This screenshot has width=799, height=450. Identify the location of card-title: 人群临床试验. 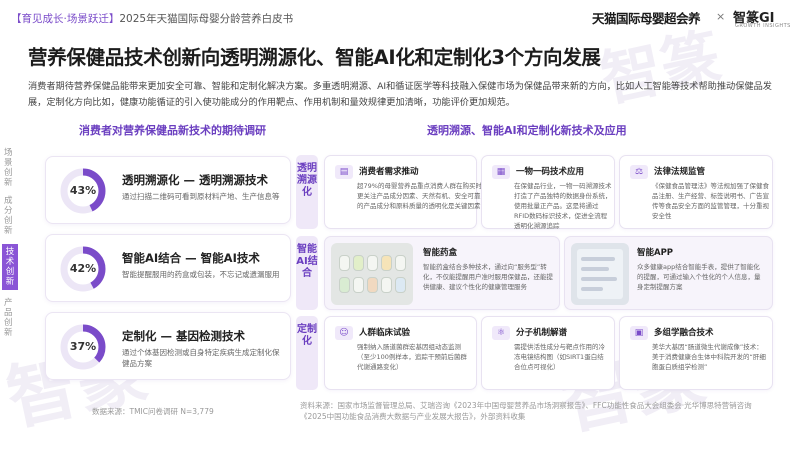
(385, 333).